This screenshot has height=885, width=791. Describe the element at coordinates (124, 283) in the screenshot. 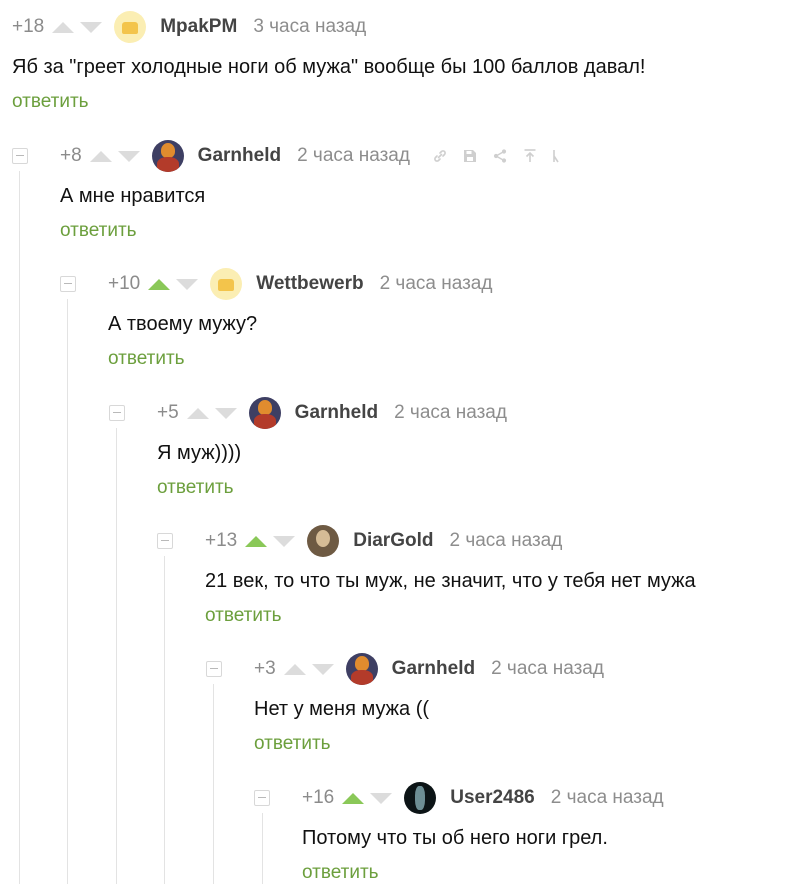

I see `comment-rating: +10` at that location.